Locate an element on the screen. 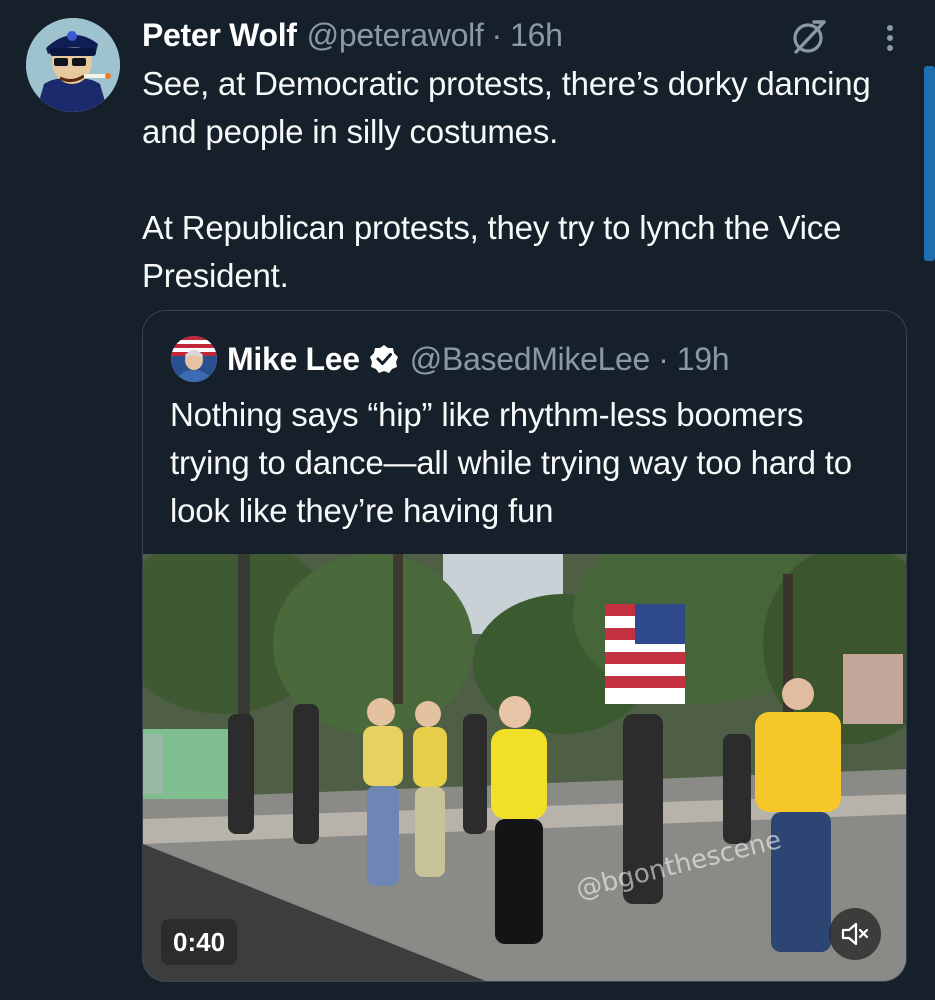 This screenshot has width=935, height=1000. tweet-timestamp: 16h is located at coordinates (536, 35).